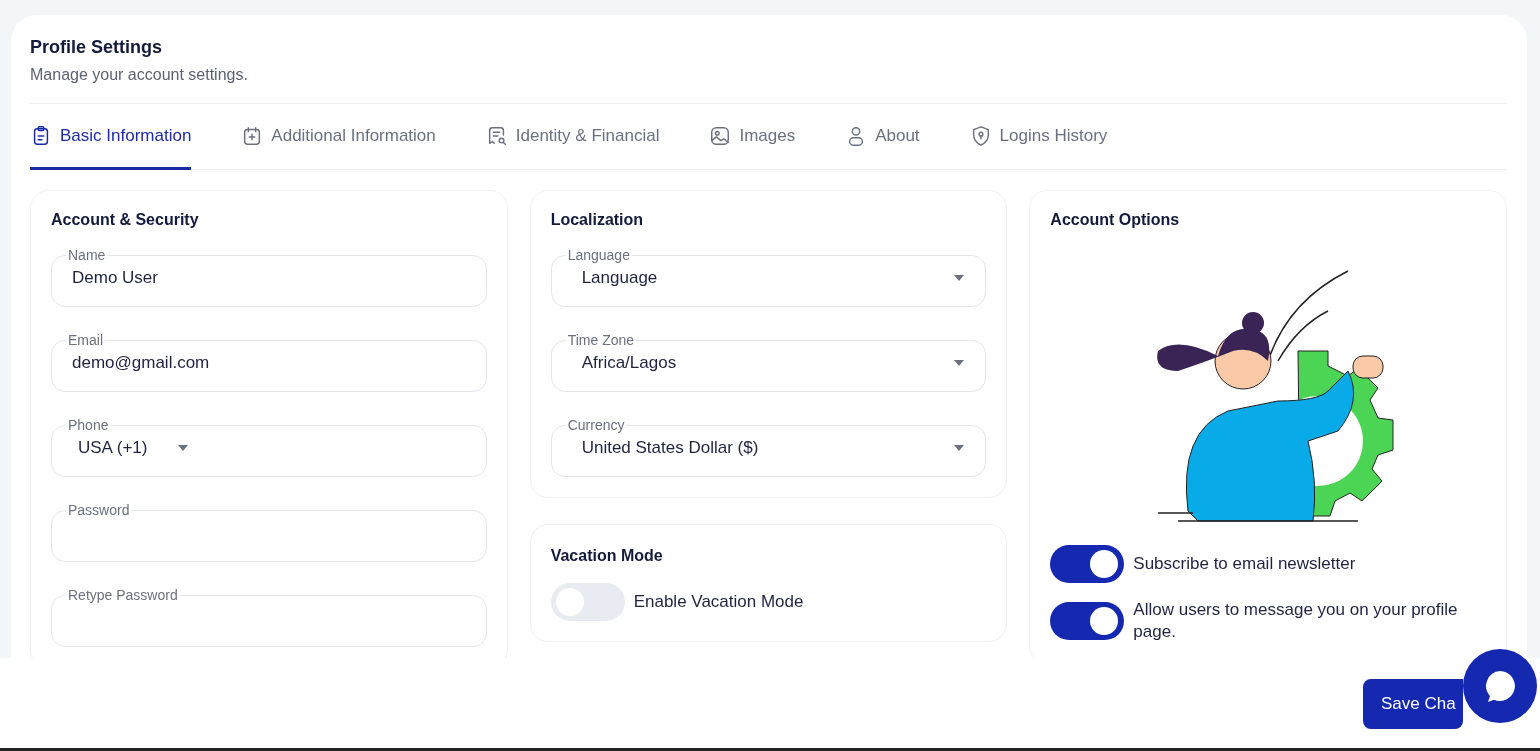 The height and width of the screenshot is (751, 1540). Describe the element at coordinates (768, 447) in the screenshot. I see `select-field: Currency United States Dollar ($)` at that location.